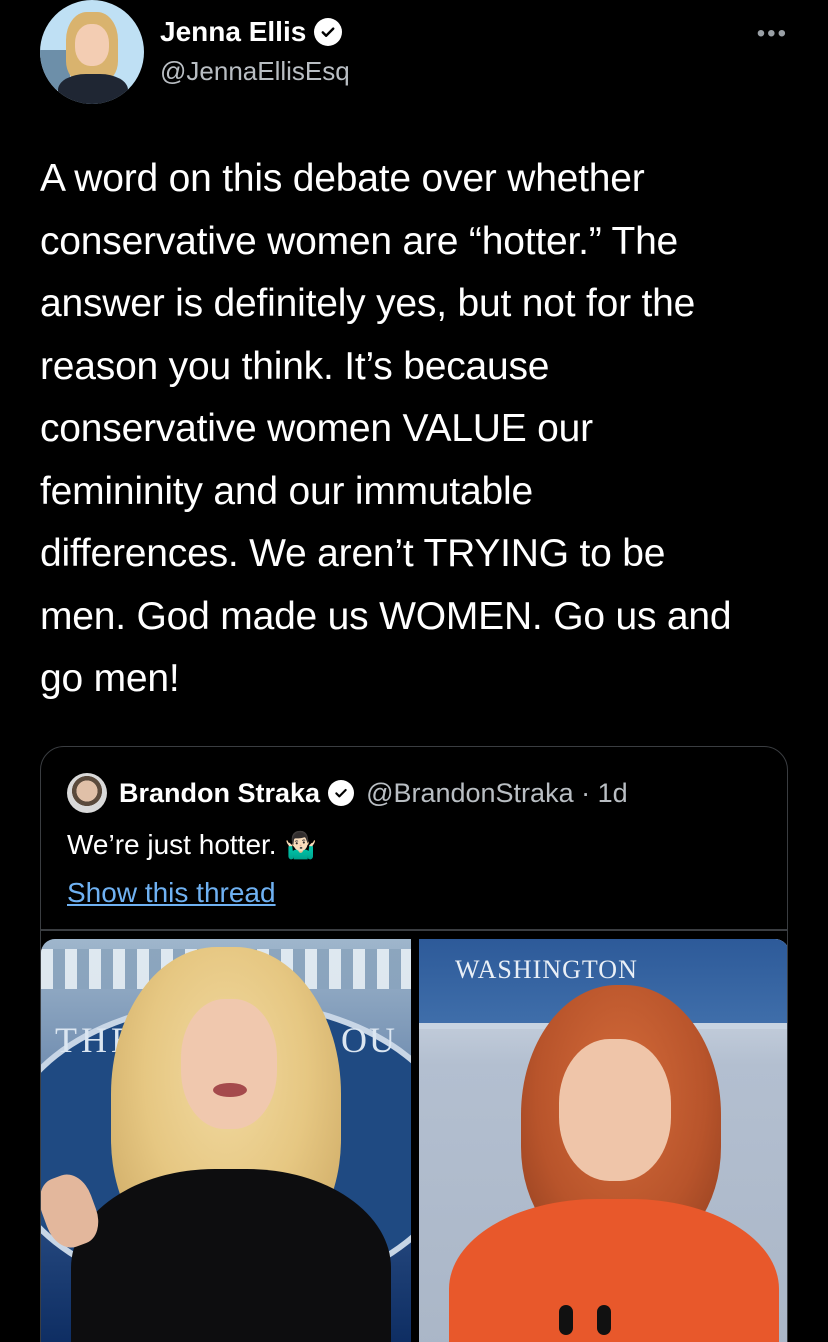 This screenshot has height=1342, width=828. Describe the element at coordinates (172, 844) in the screenshot. I see `quoted-tweet-text-content: We’re just hotter.` at that location.